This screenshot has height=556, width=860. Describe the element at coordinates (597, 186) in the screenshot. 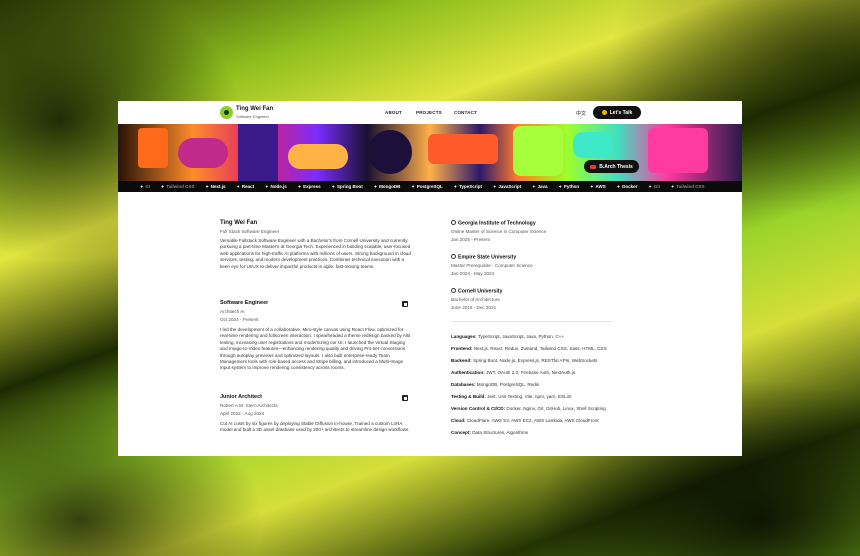

I see `tech-item: AWS` at that location.